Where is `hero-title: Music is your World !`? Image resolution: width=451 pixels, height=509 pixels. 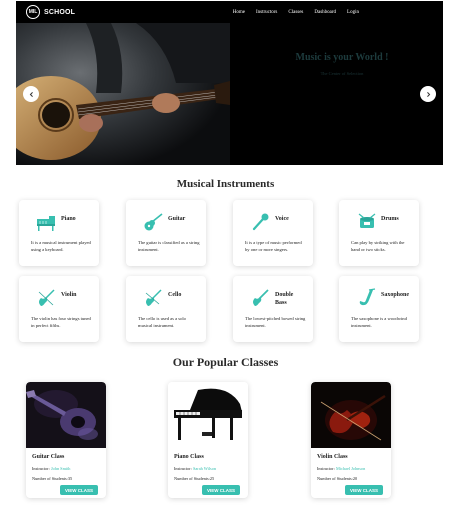
hero-title: Music is your World ! is located at coordinates (342, 57).